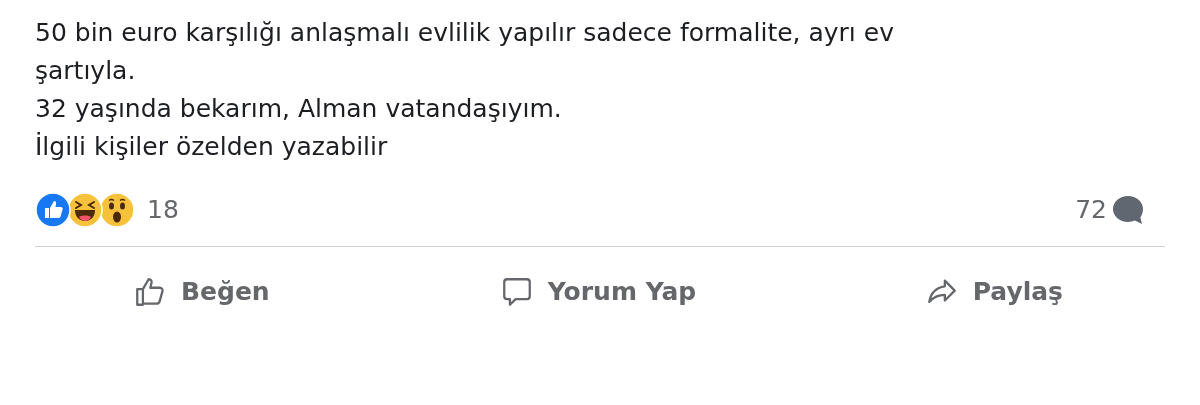 The image size is (1200, 405). What do you see at coordinates (211, 147) in the screenshot?
I see `post-text-line: İlgili kişiler özelden yazabilir` at bounding box center [211, 147].